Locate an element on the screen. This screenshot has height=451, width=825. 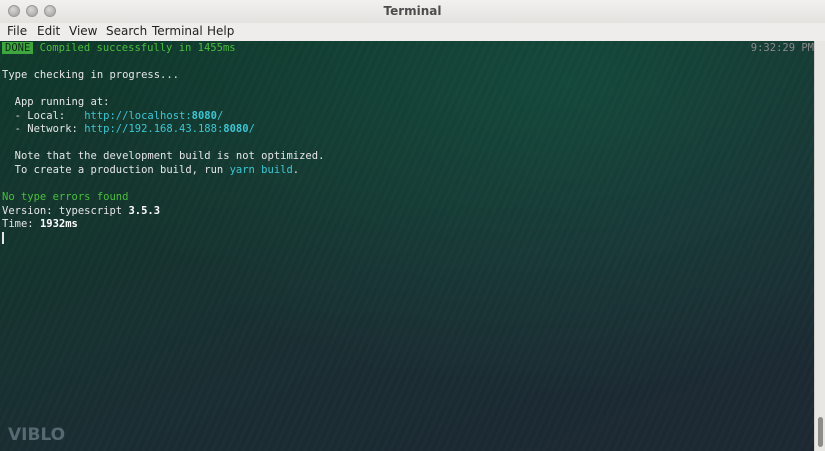
time-line: Time: 1932ms is located at coordinates (40, 224).